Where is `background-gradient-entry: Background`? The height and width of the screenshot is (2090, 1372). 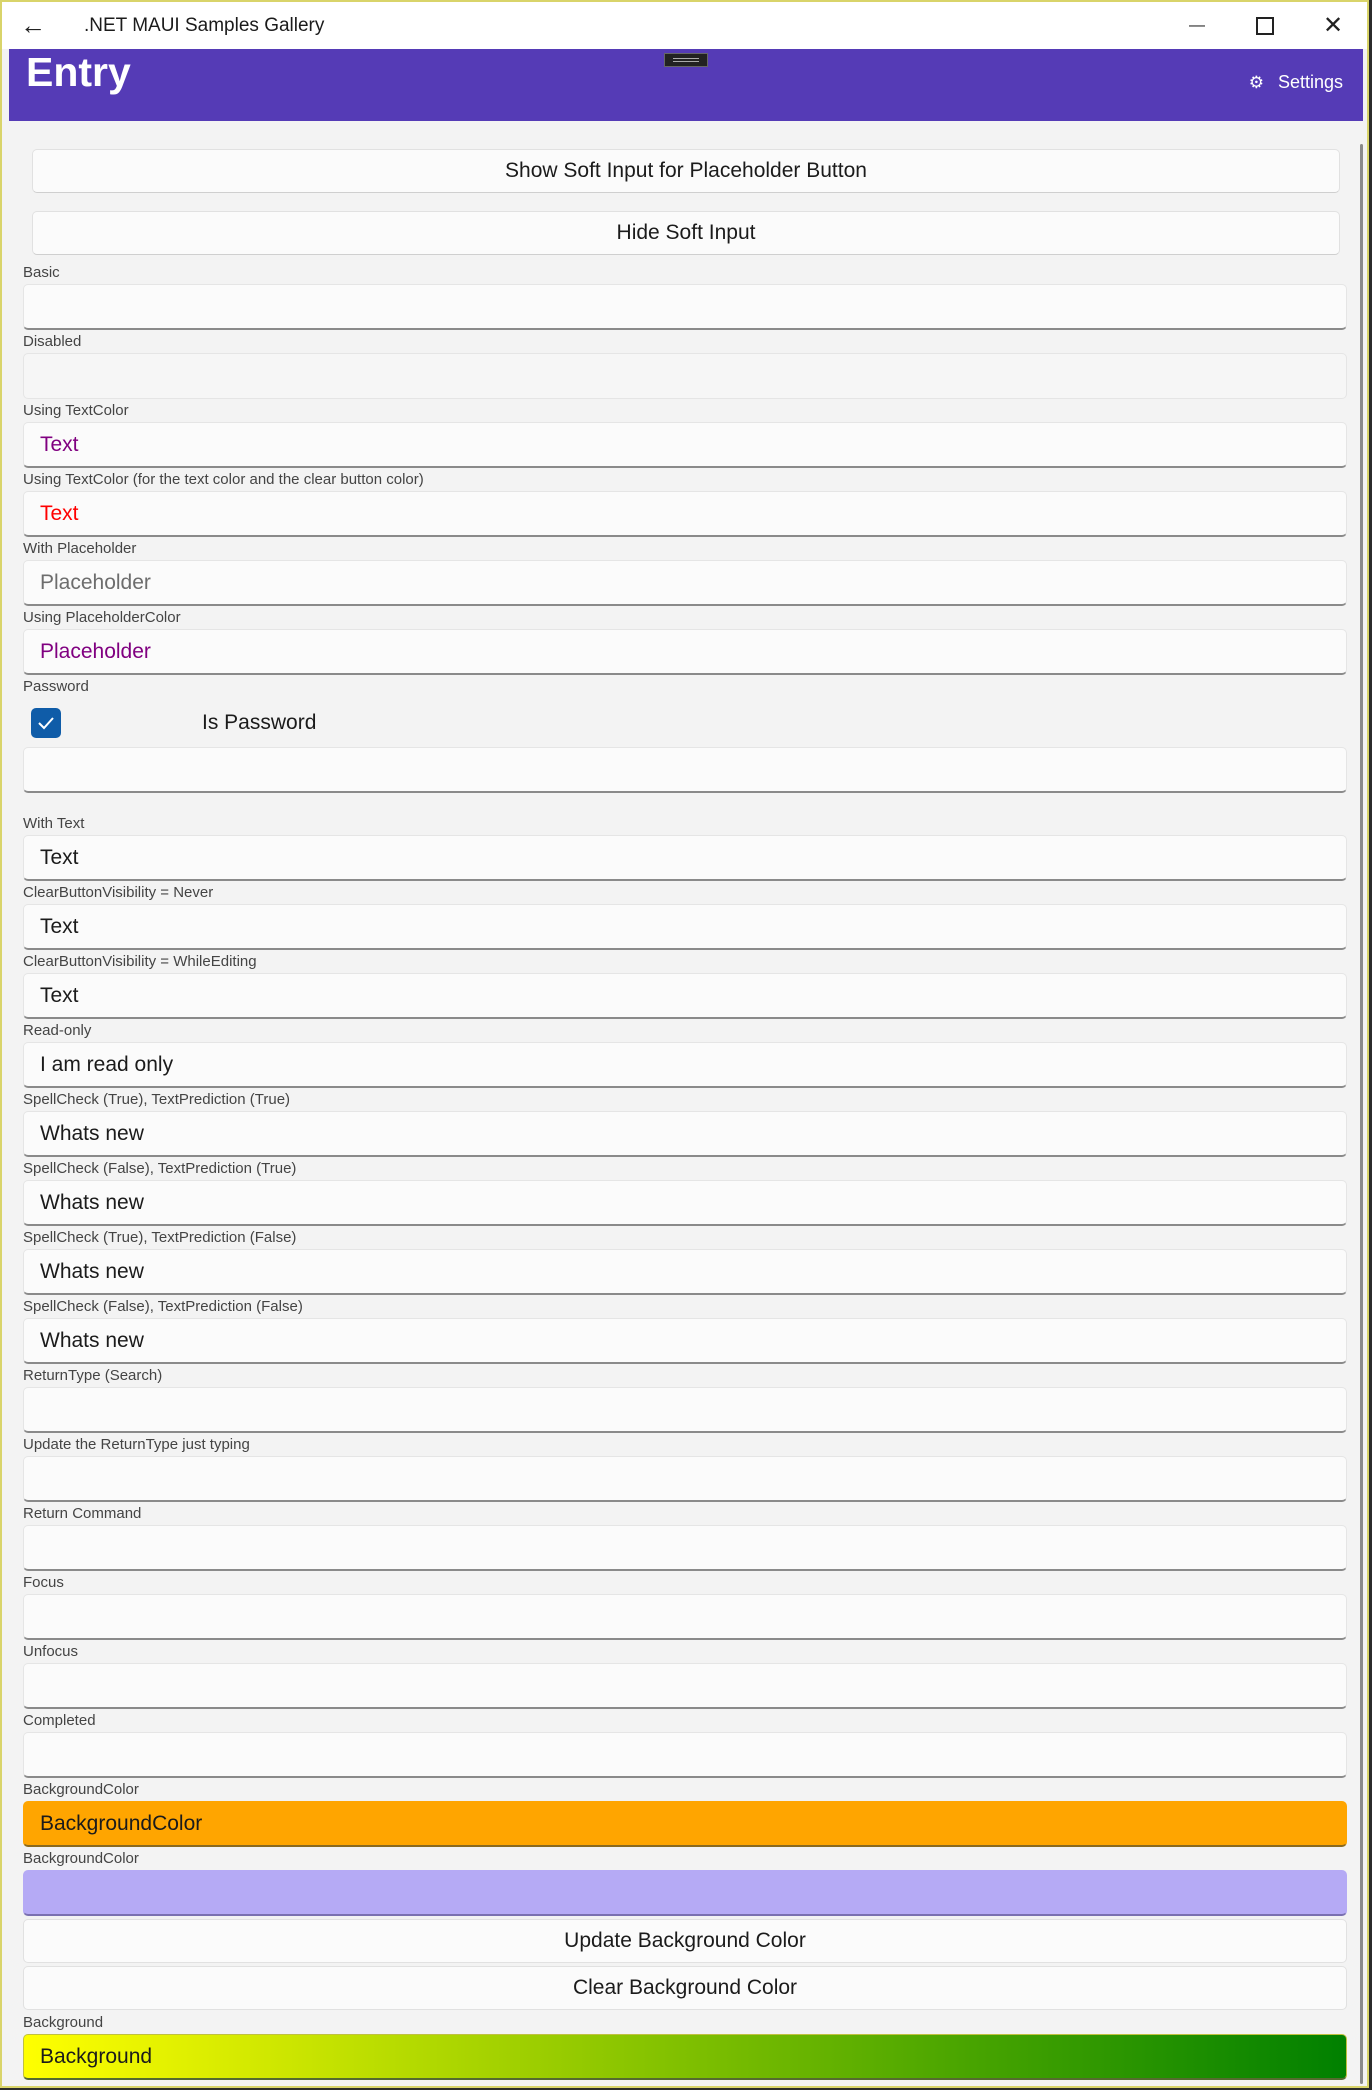
background-gradient-entry: Background is located at coordinates (685, 2057).